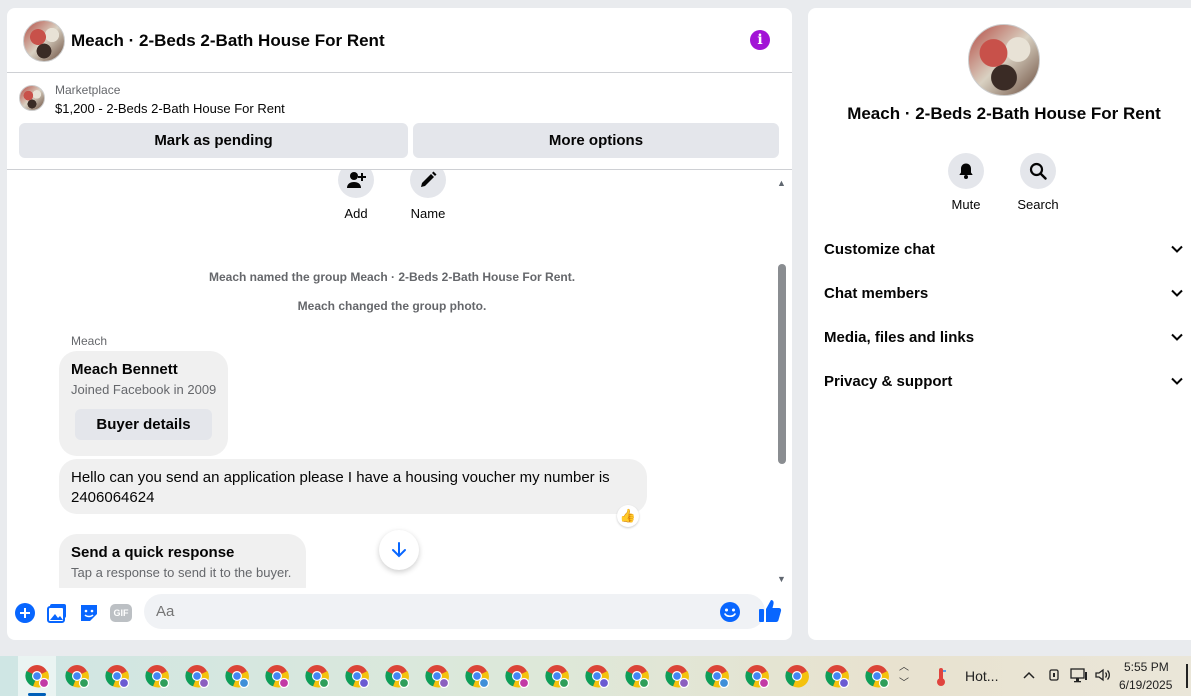 This screenshot has width=1191, height=696. What do you see at coordinates (1029, 677) in the screenshot?
I see `chevron-up-icon` at bounding box center [1029, 677].